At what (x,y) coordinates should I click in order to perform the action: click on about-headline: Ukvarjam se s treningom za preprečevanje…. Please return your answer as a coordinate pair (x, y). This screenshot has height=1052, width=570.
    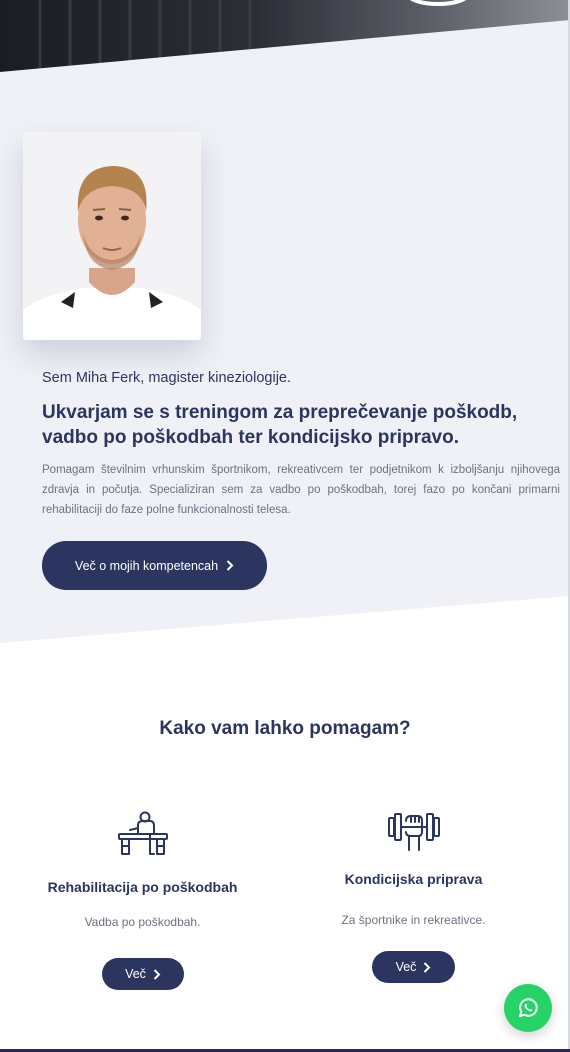
    Looking at the image, I should click on (280, 425).